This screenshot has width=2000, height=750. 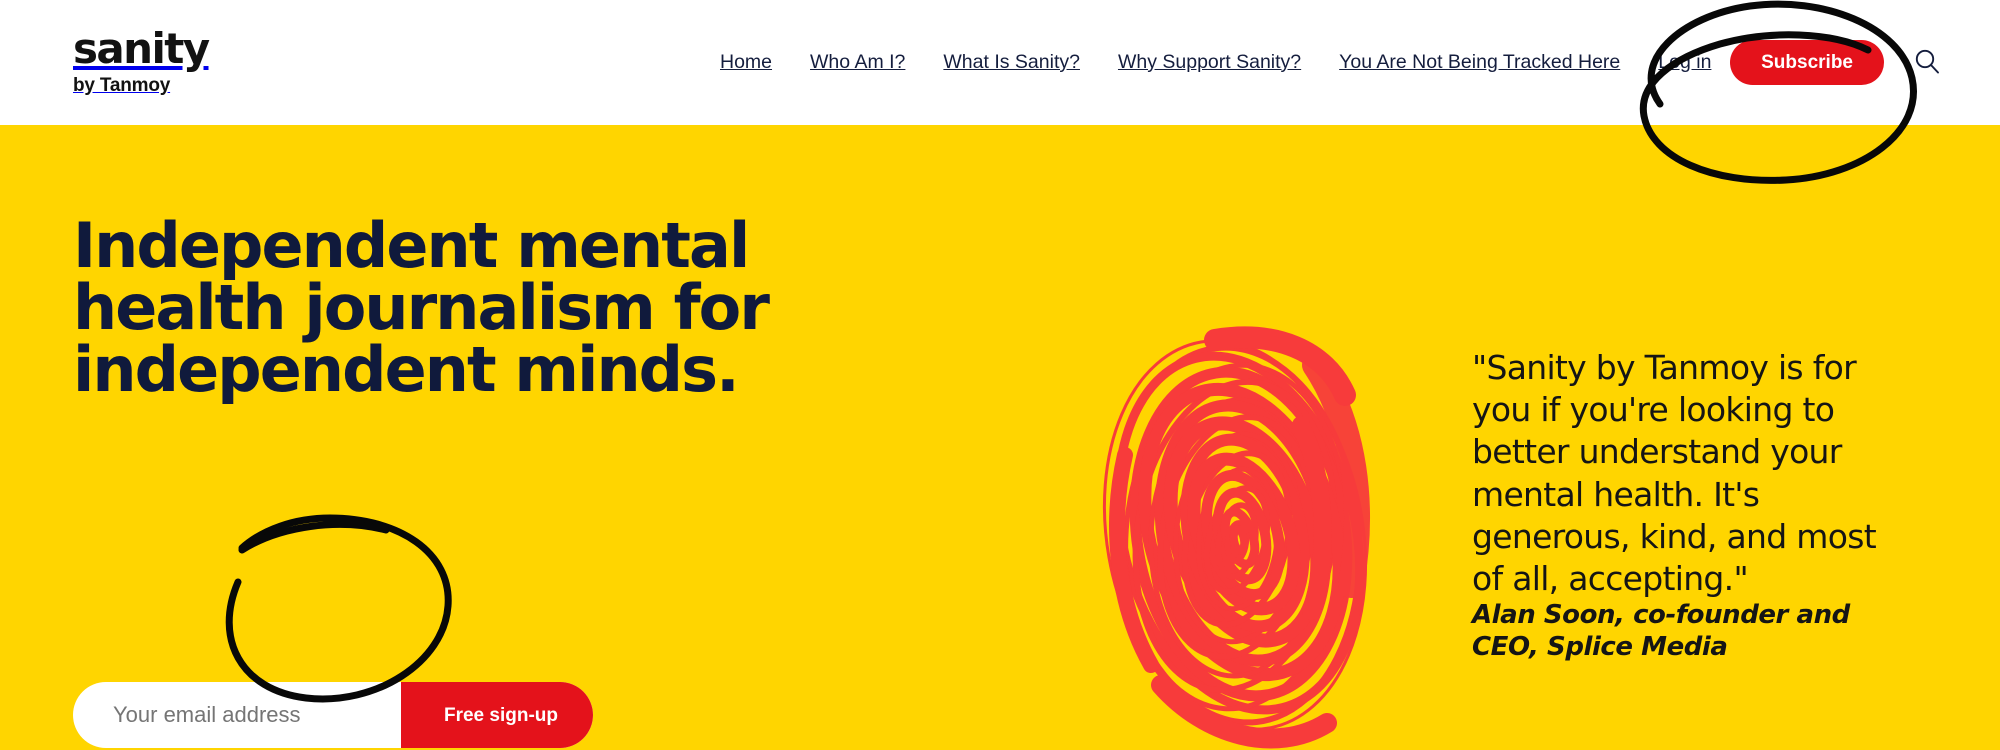 What do you see at coordinates (237, 715) in the screenshot?
I see `email-input` at bounding box center [237, 715].